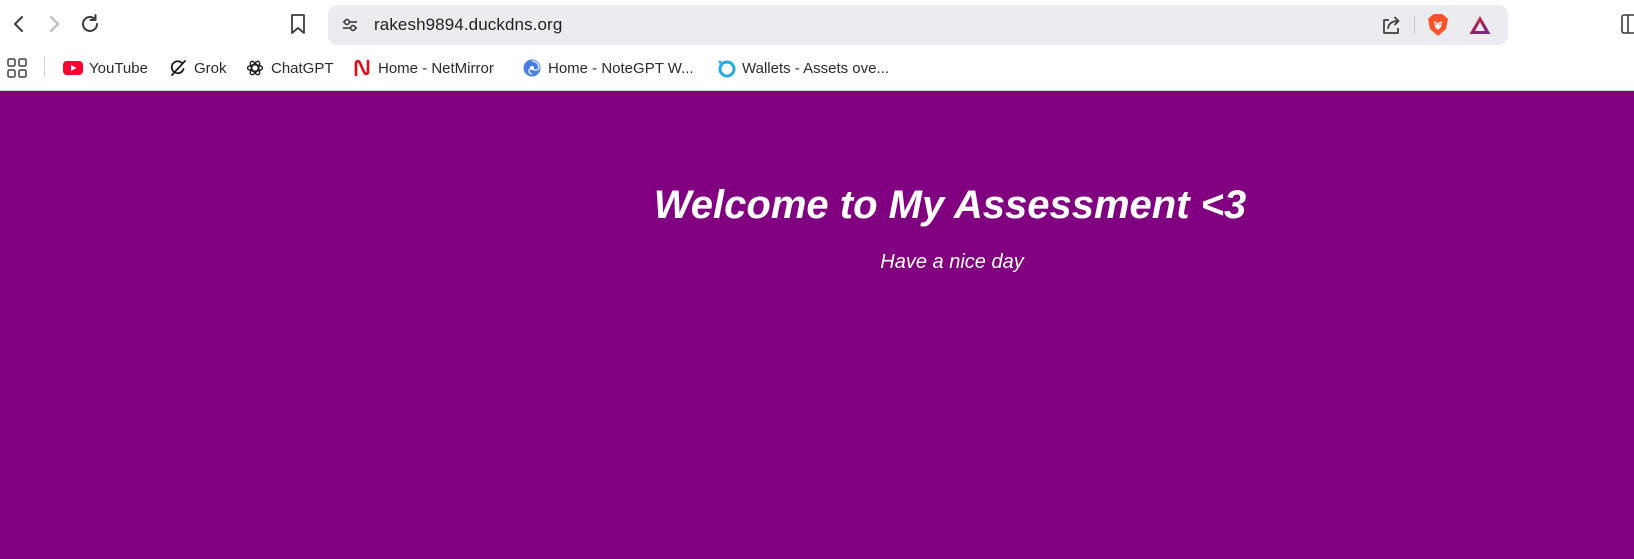 This screenshot has height=559, width=1634. What do you see at coordinates (950, 205) in the screenshot?
I see `page-headline: Welcome to My Assessment <3` at bounding box center [950, 205].